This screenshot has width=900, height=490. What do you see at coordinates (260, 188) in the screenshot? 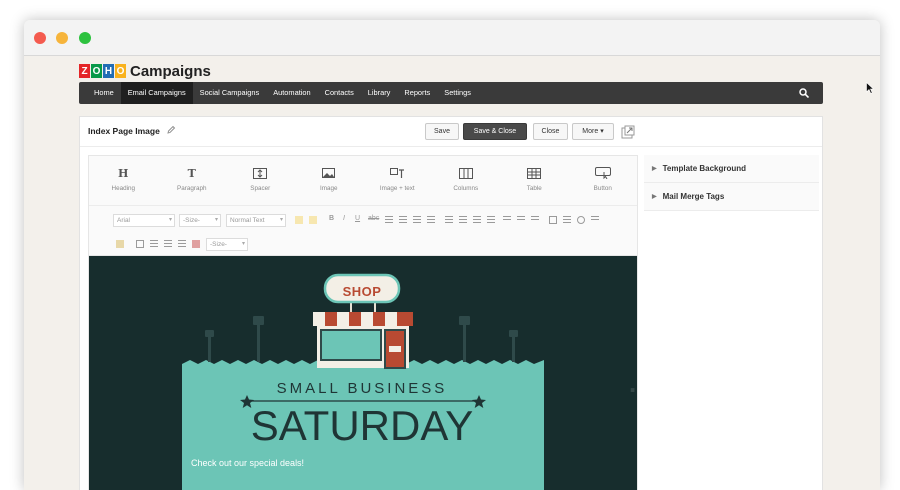
I see `block-label: Spacer` at bounding box center [260, 188].